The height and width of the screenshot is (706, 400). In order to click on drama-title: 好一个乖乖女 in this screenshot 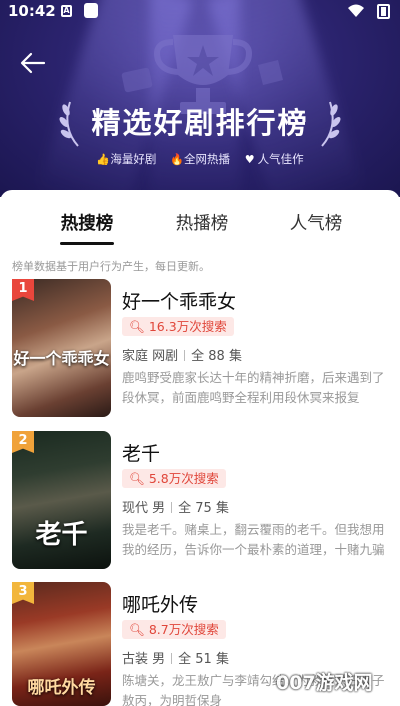, I will do `click(179, 300)`.